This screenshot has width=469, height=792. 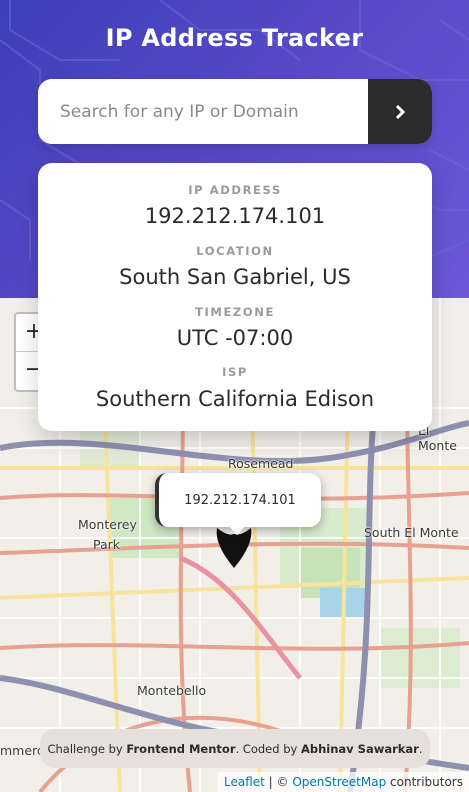 I want to click on map-label-south-el-monte: South El Monte, so click(x=411, y=532).